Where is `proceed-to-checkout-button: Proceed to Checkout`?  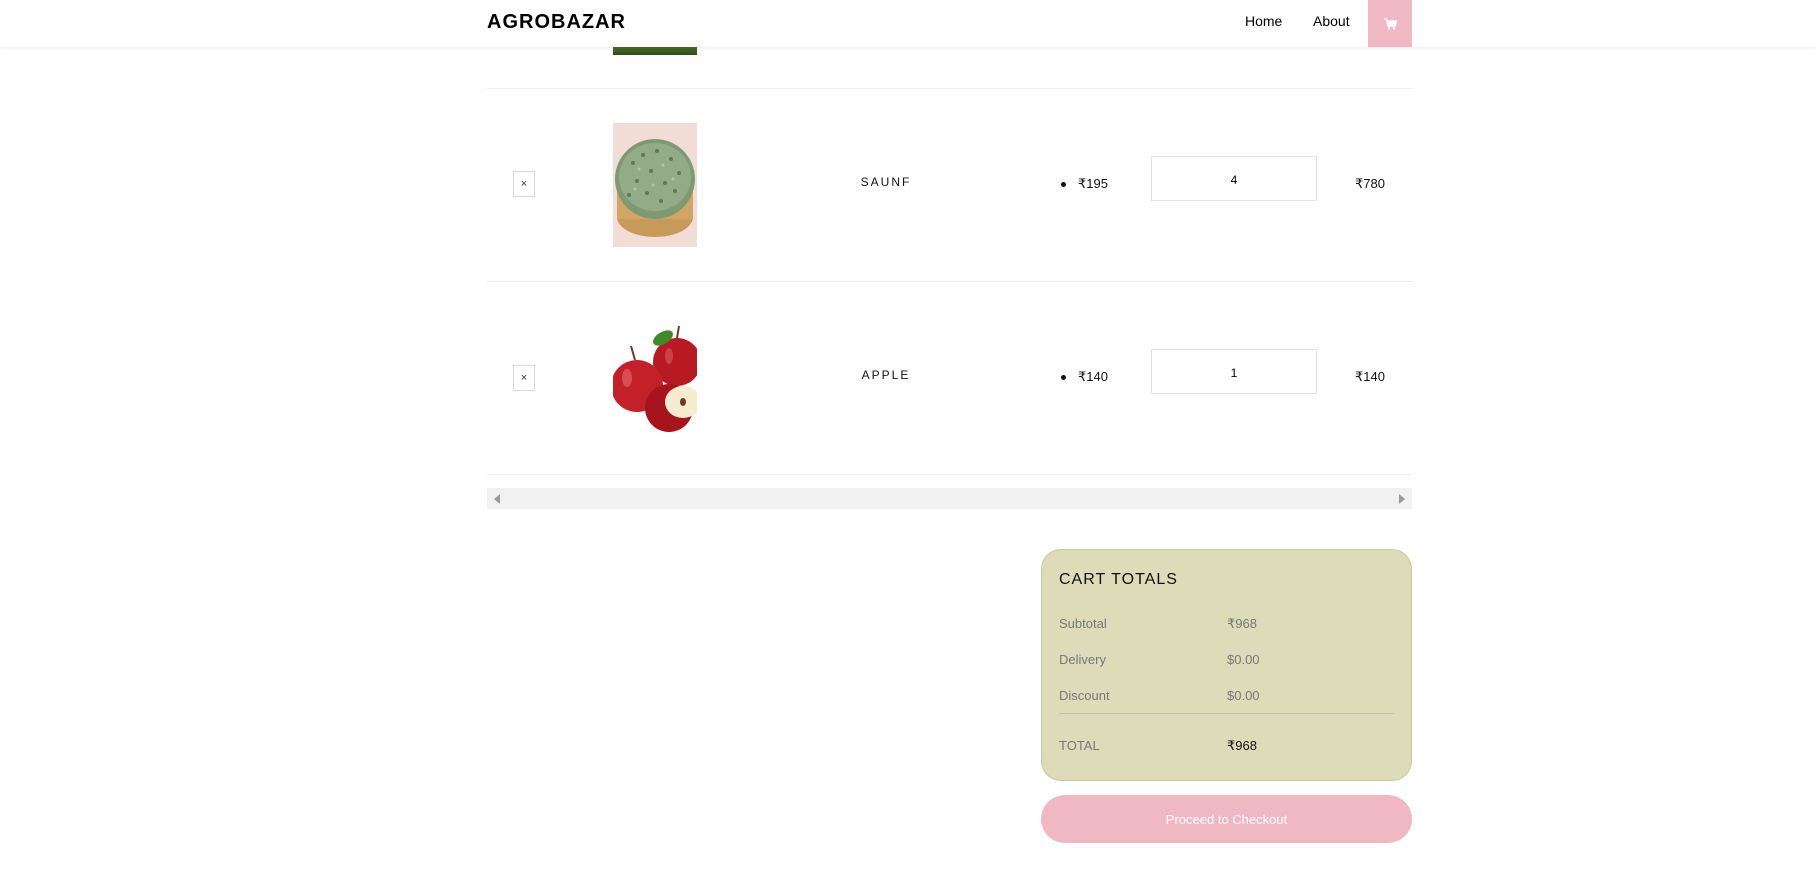
proceed-to-checkout-button: Proceed to Checkout is located at coordinates (1226, 819).